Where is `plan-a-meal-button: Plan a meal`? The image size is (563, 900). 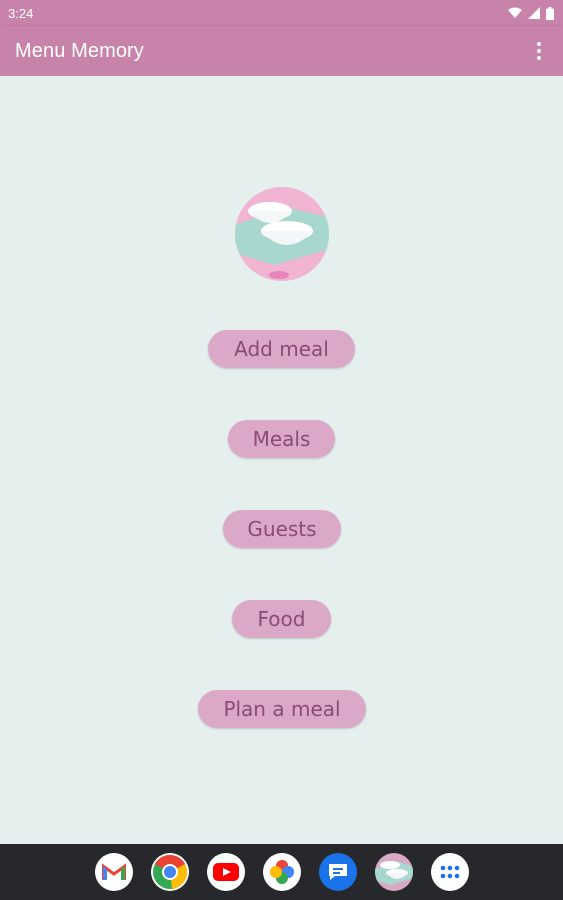 plan-a-meal-button: Plan a meal is located at coordinates (282, 709).